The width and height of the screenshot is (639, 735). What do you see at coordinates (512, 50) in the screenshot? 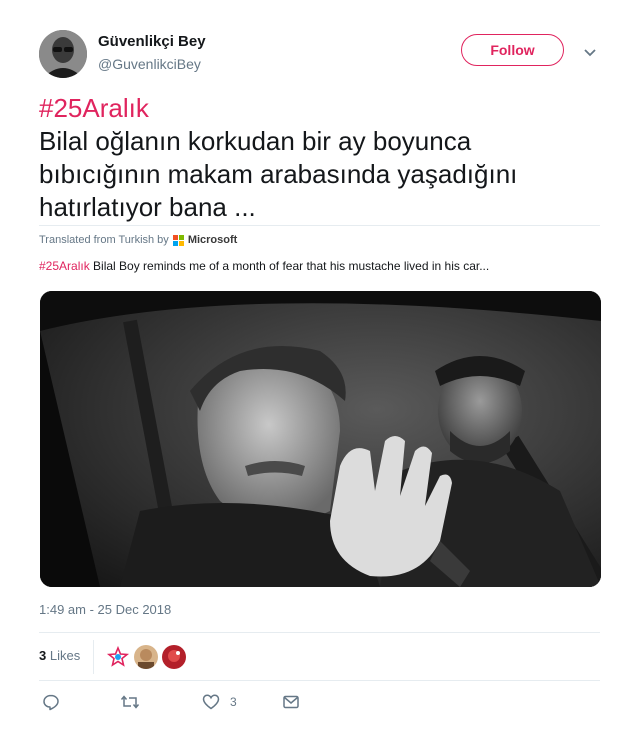
I see `follow-button: Follow` at bounding box center [512, 50].